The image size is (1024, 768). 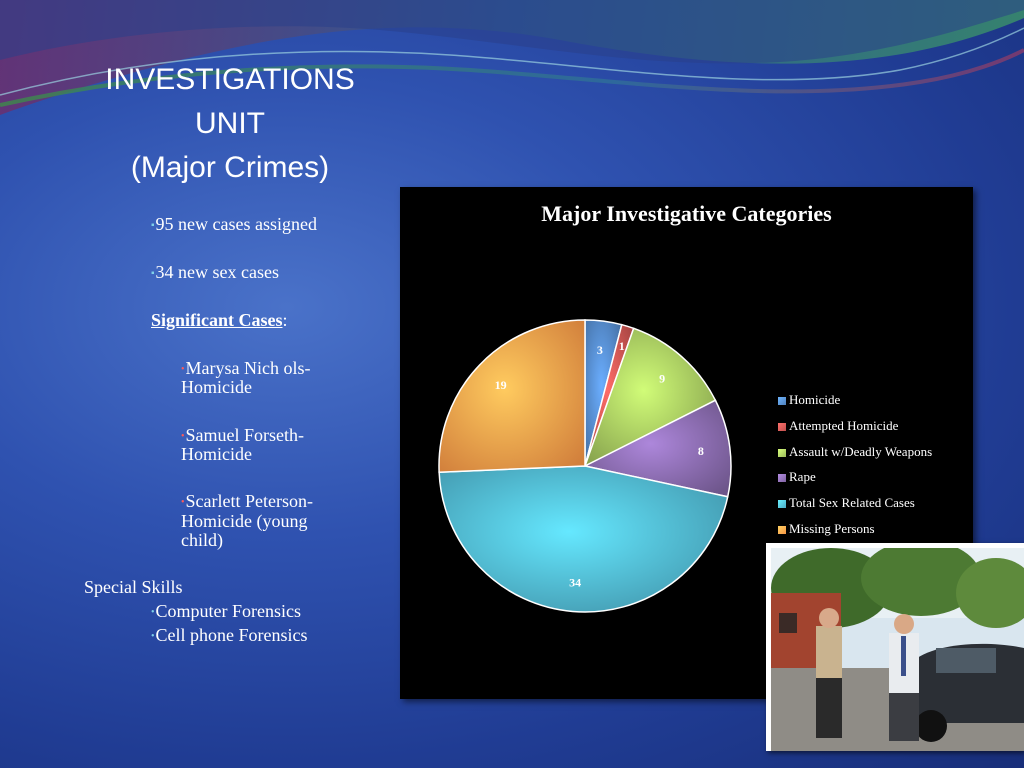 What do you see at coordinates (815, 399) in the screenshot?
I see `legend-label: Homicide` at bounding box center [815, 399].